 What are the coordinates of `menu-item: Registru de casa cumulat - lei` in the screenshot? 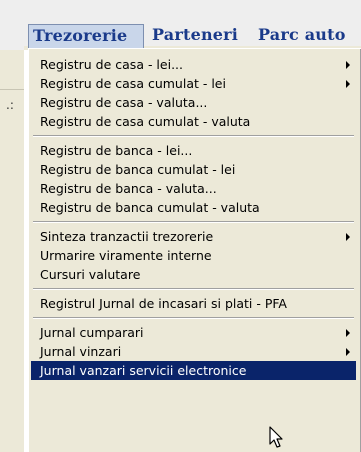 It's located at (193, 83).